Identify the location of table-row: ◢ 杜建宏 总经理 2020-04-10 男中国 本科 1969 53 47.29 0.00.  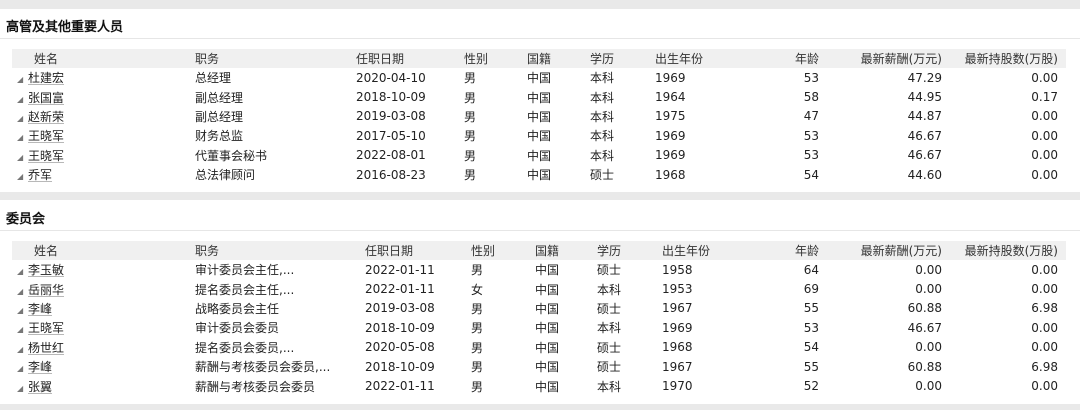
(539, 77).